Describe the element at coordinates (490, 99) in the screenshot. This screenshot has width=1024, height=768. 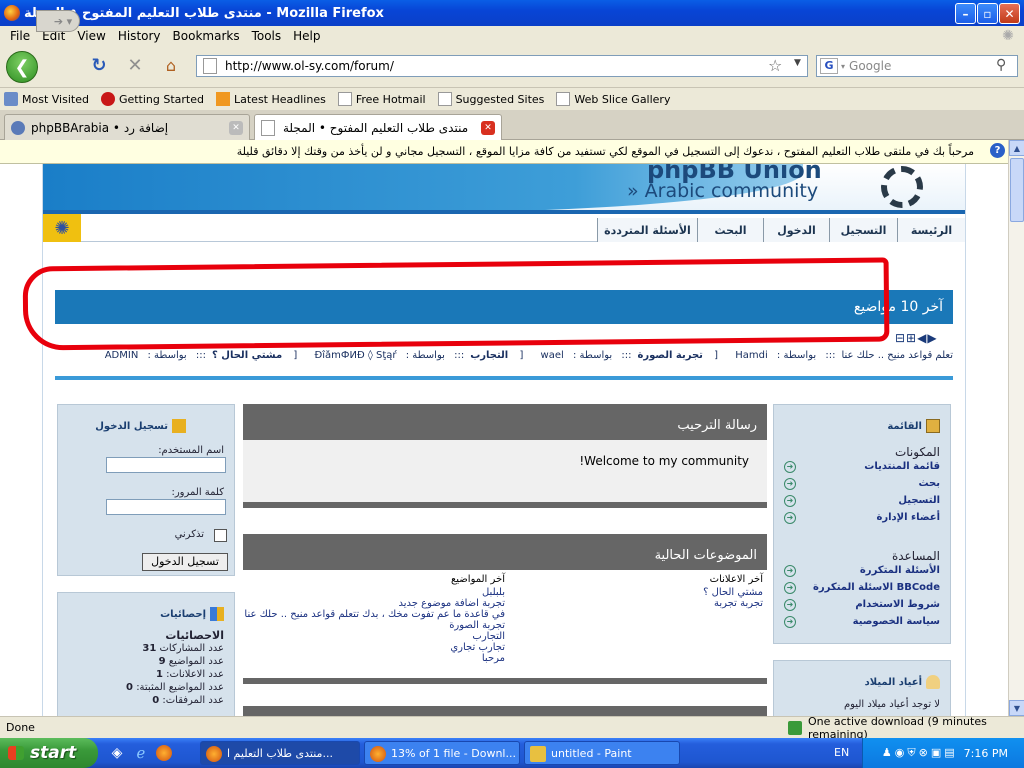
I see `bookmark-suggested-sites: Suggested Sites` at that location.